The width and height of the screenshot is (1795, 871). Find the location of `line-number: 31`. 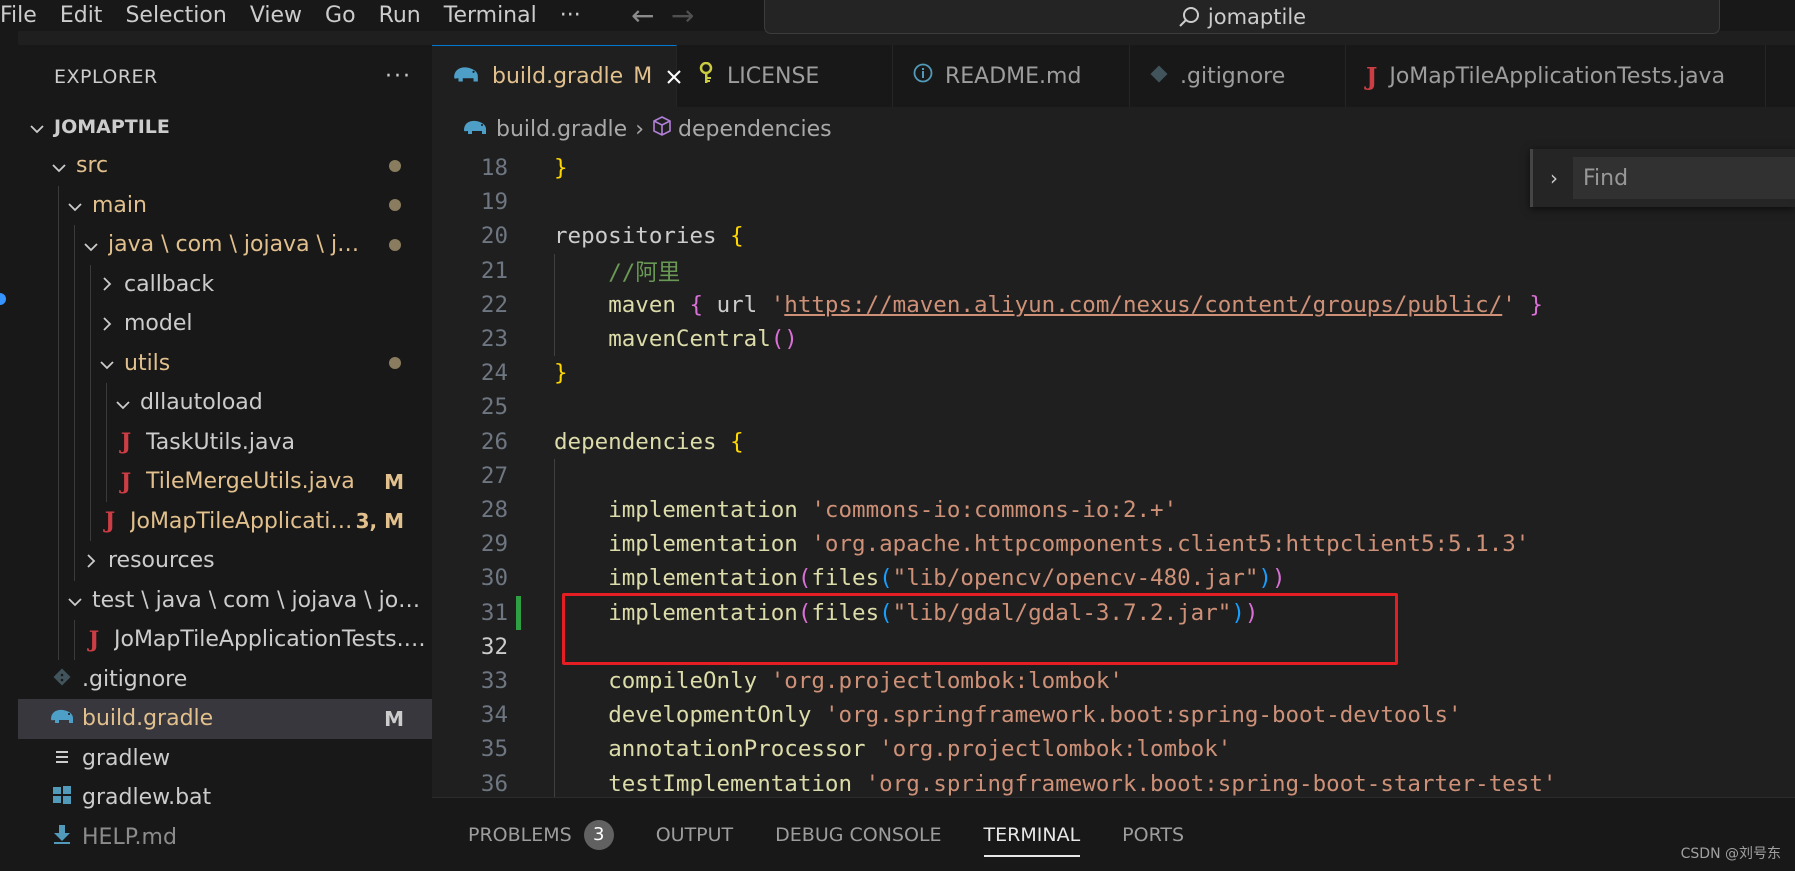

line-number: 31 is located at coordinates (494, 612).